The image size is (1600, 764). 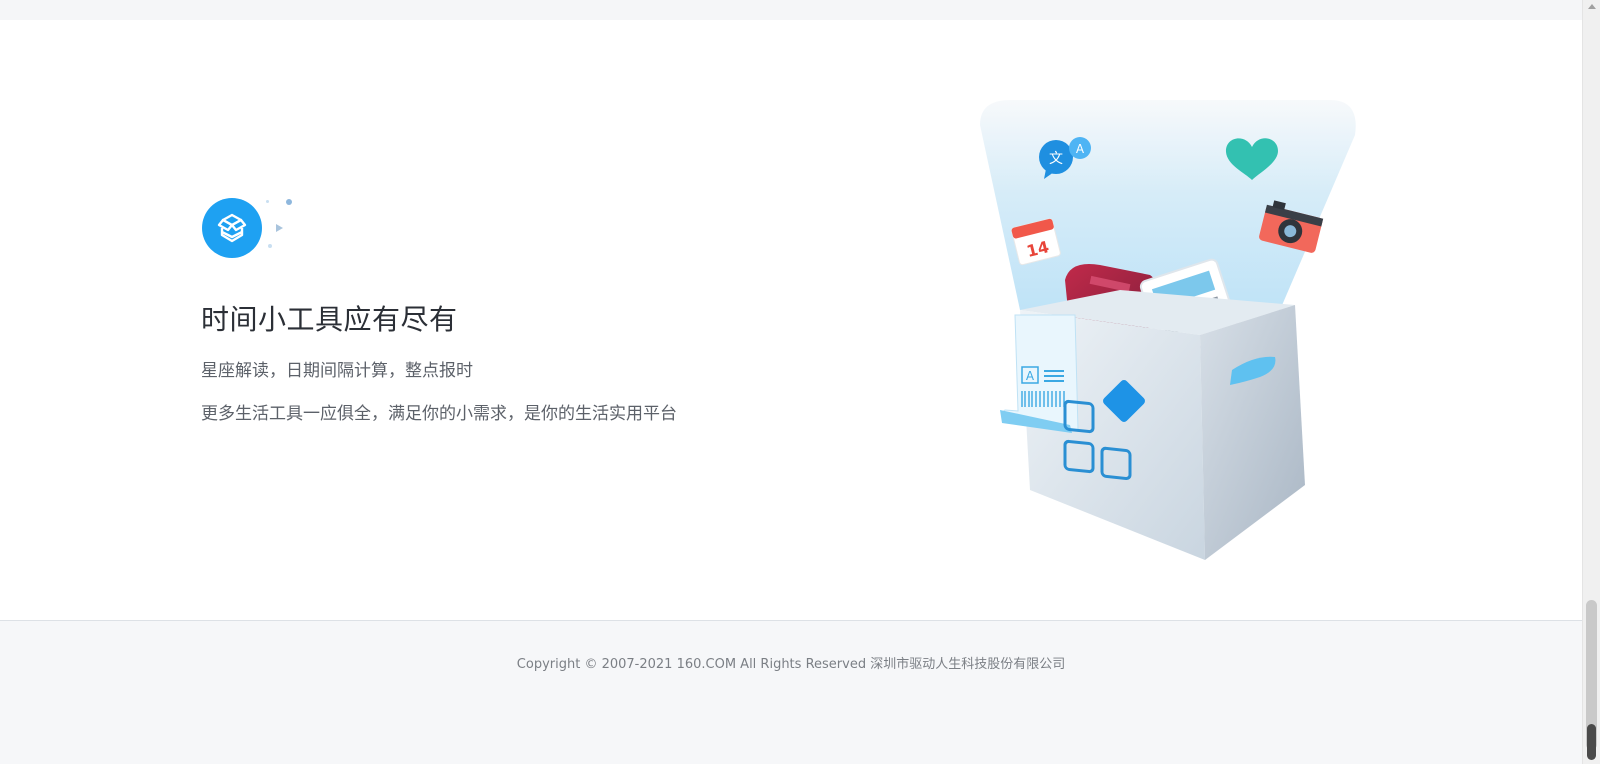 What do you see at coordinates (1056, 159) in the screenshot?
I see `svg-text: 文` at bounding box center [1056, 159].